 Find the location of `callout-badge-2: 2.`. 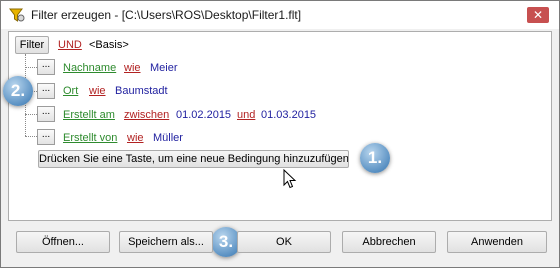

callout-badge-2: 2. is located at coordinates (18, 91).